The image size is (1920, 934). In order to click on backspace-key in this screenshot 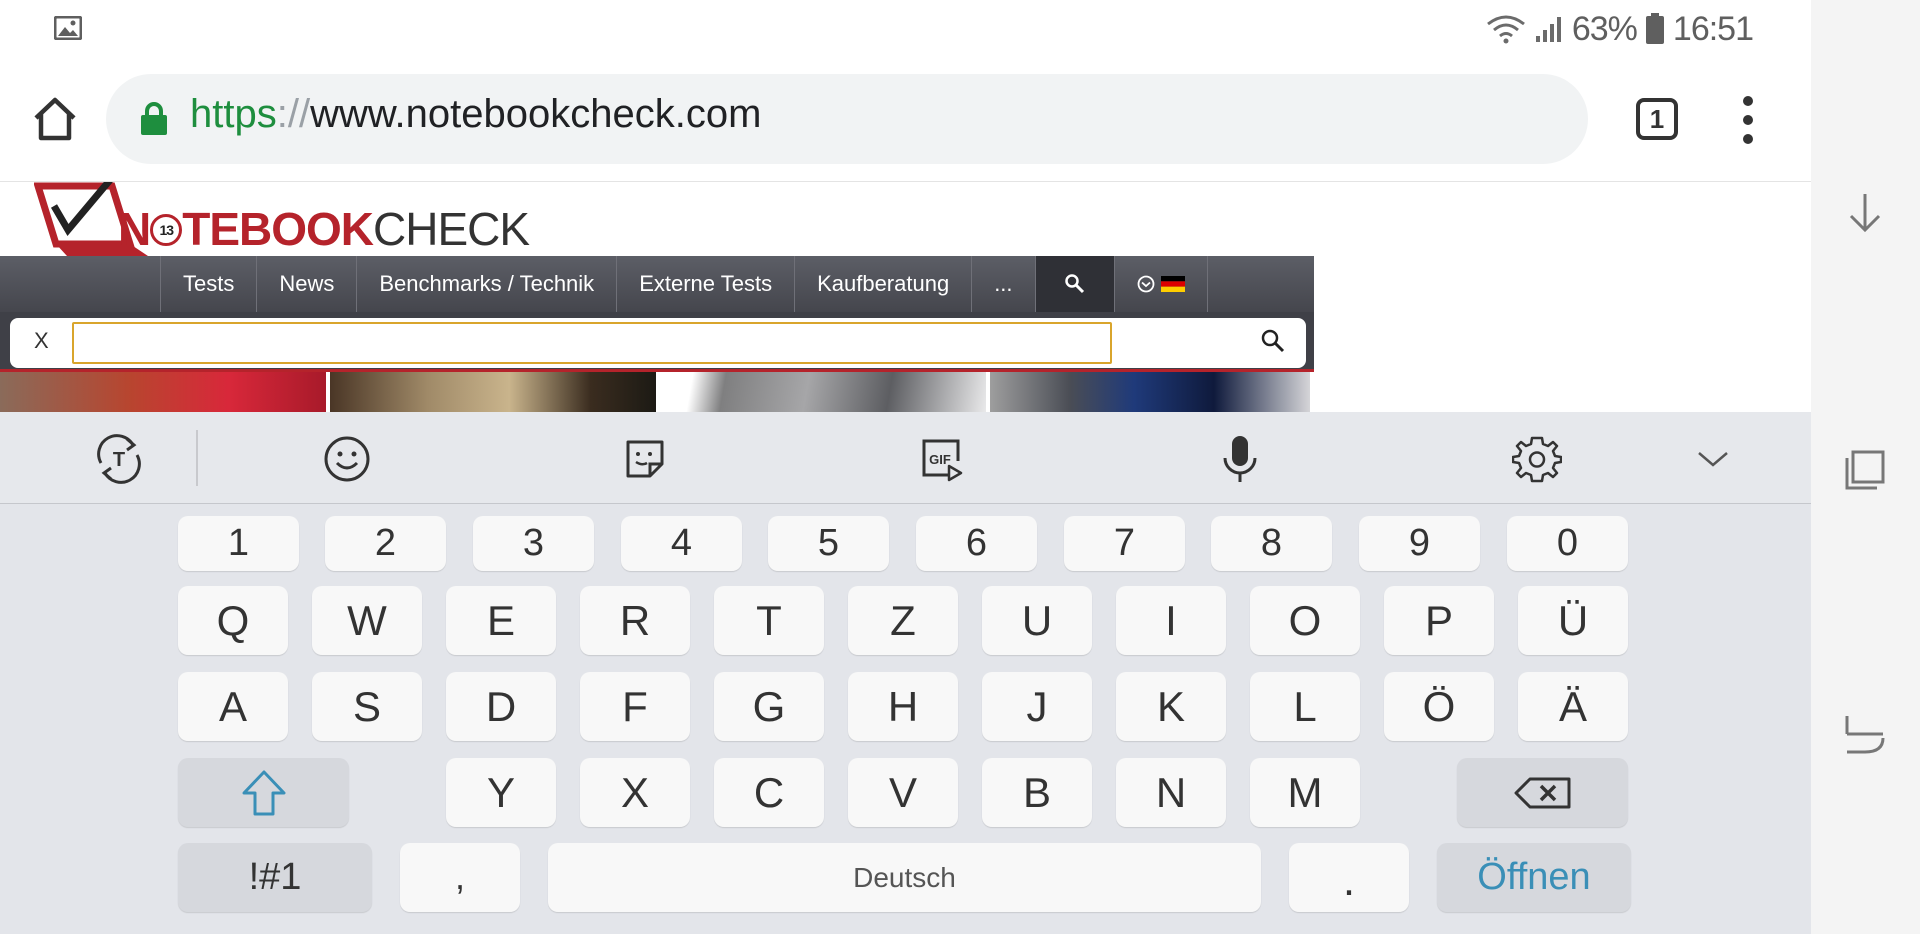, I will do `click(1542, 792)`.